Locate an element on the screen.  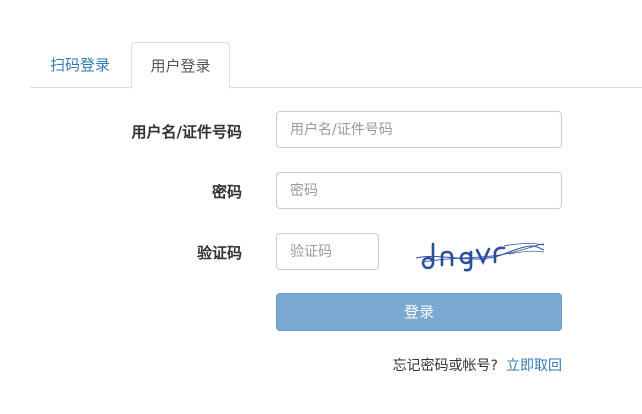
captcha-image is located at coordinates (480, 253).